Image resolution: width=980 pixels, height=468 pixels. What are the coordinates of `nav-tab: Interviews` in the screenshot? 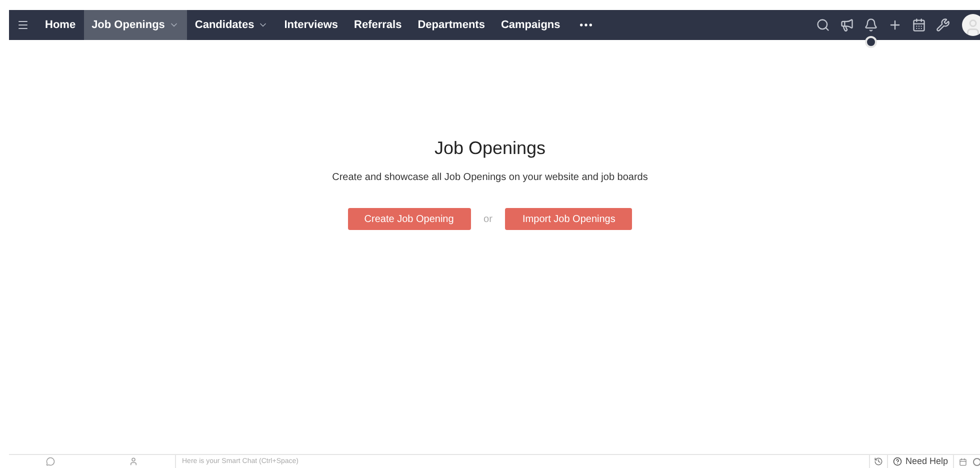 It's located at (311, 25).